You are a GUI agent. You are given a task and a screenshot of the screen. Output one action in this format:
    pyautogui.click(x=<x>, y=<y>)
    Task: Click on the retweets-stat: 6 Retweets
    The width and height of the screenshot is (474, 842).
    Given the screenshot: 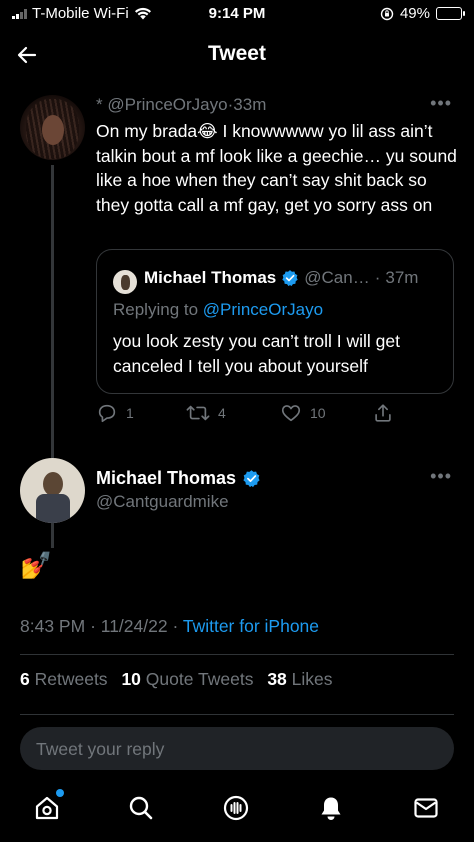 What is the action you would take?
    pyautogui.click(x=64, y=679)
    